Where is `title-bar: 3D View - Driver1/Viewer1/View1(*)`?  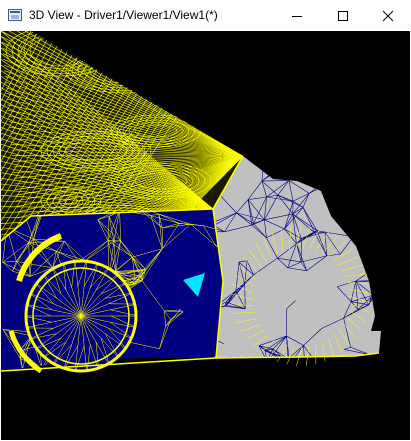
title-bar: 3D View - Driver1/Viewer1/View1(*) is located at coordinates (205, 15).